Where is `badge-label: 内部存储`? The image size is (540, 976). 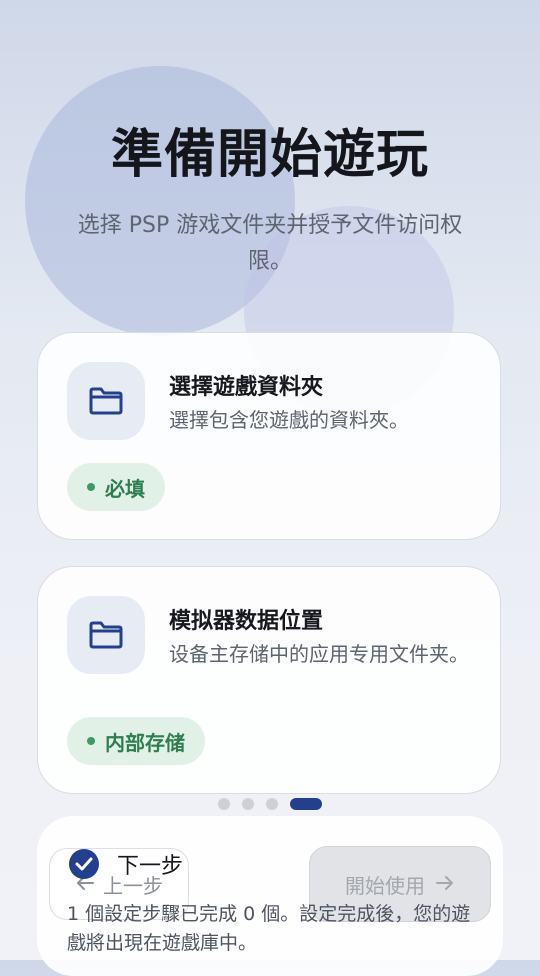 badge-label: 内部存储 is located at coordinates (145, 742).